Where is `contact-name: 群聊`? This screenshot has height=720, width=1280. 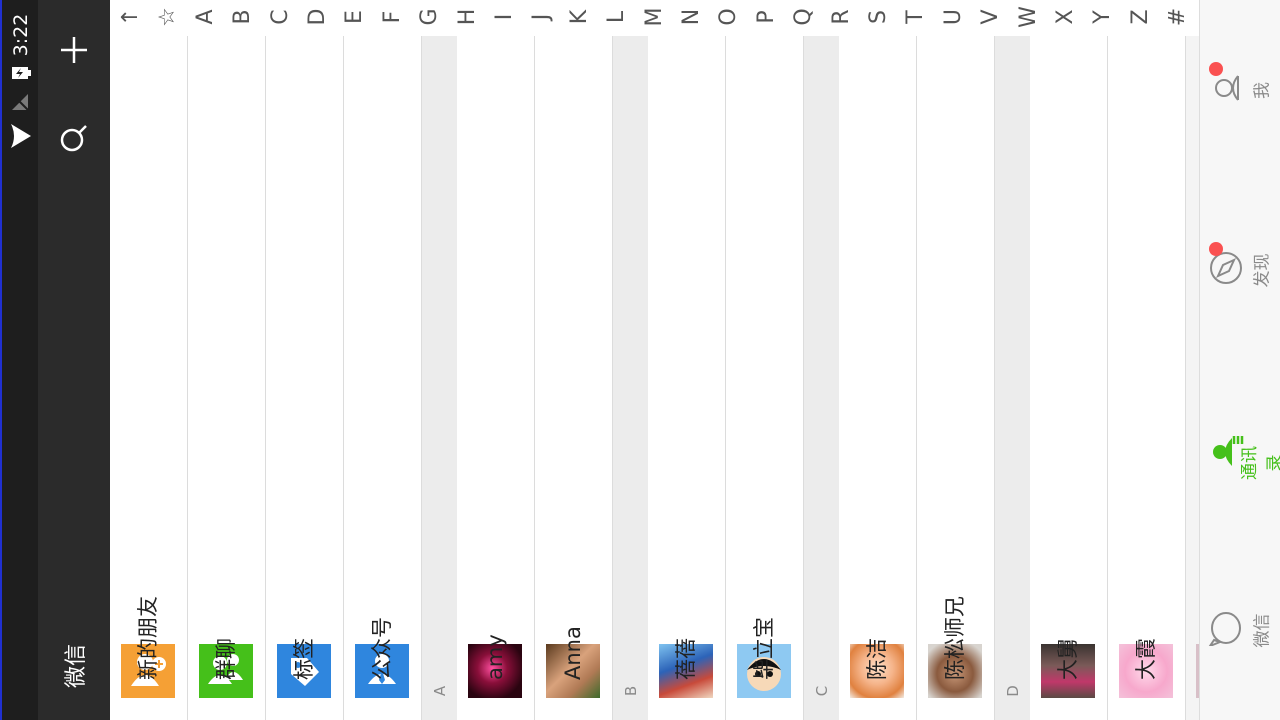
contact-name: 群聊 is located at coordinates (226, 659).